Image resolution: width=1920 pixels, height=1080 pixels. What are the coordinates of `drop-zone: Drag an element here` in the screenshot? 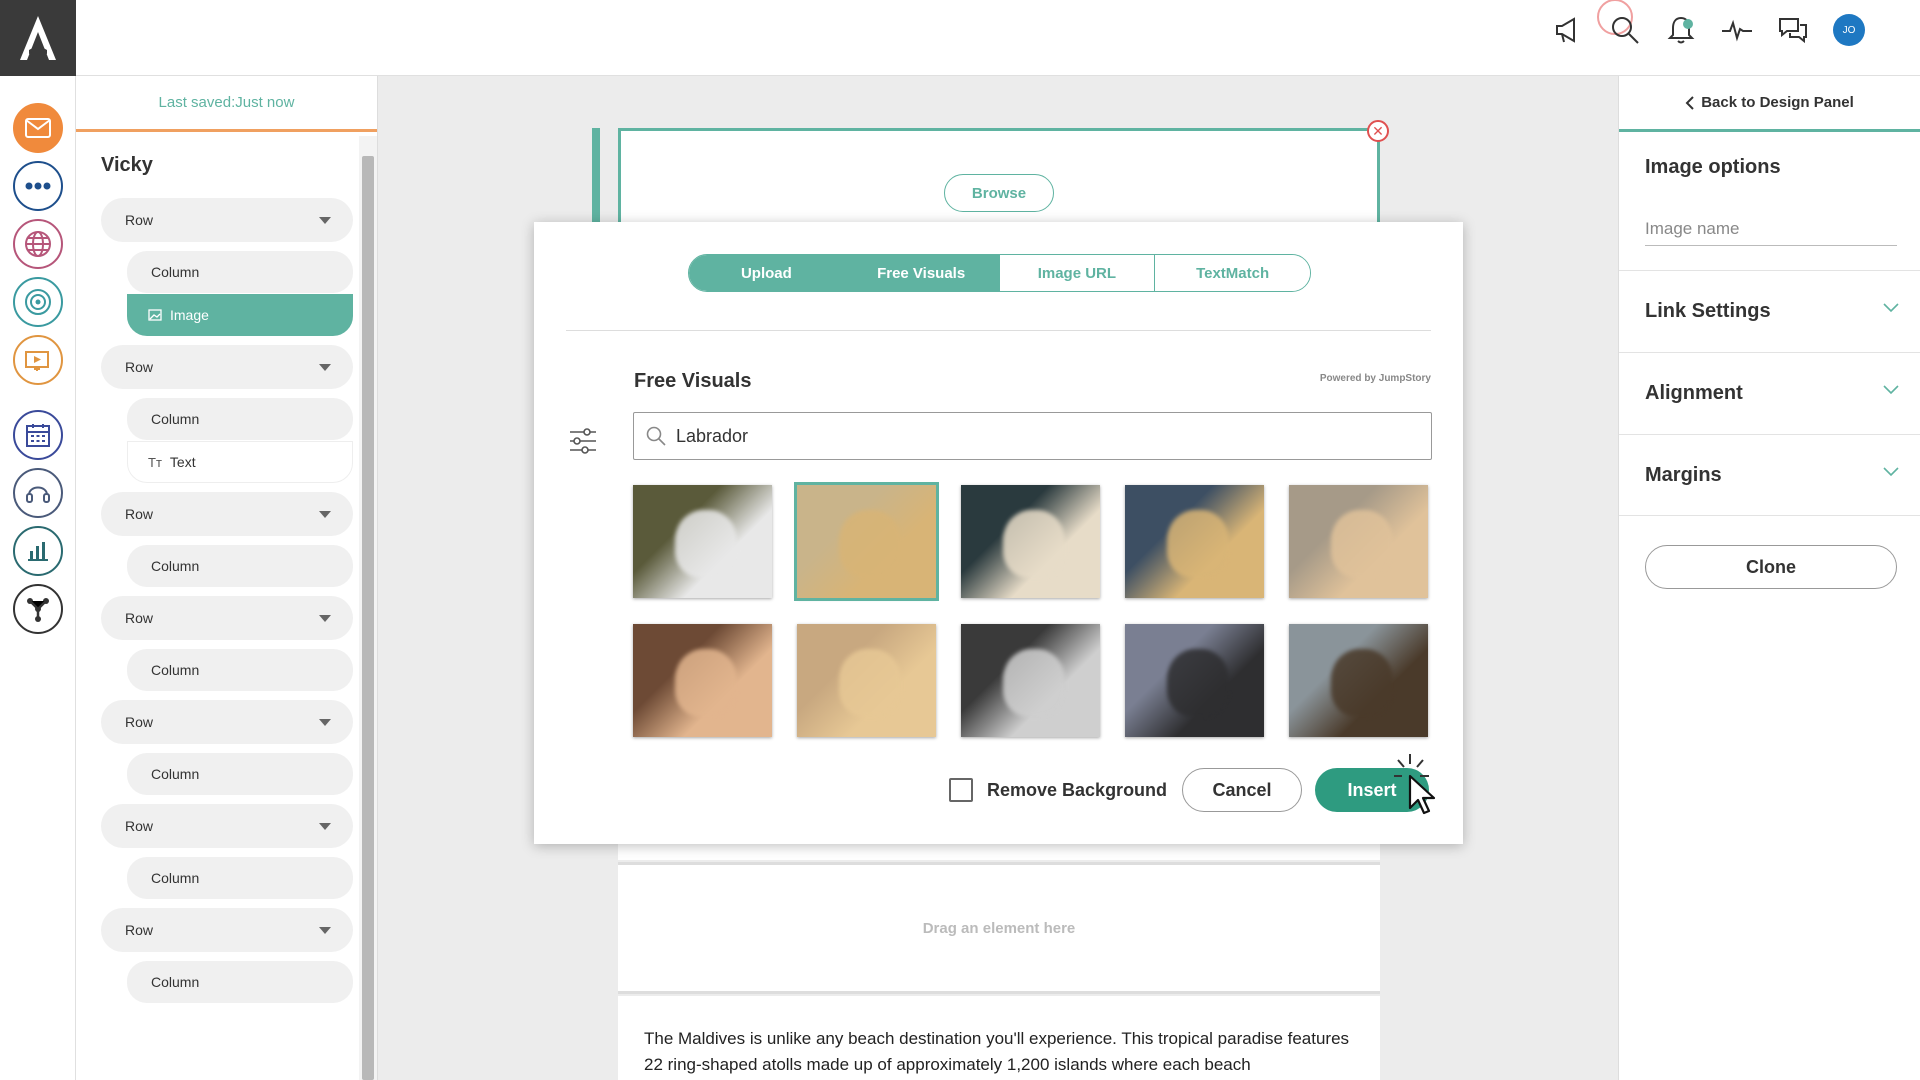 It's located at (999, 928).